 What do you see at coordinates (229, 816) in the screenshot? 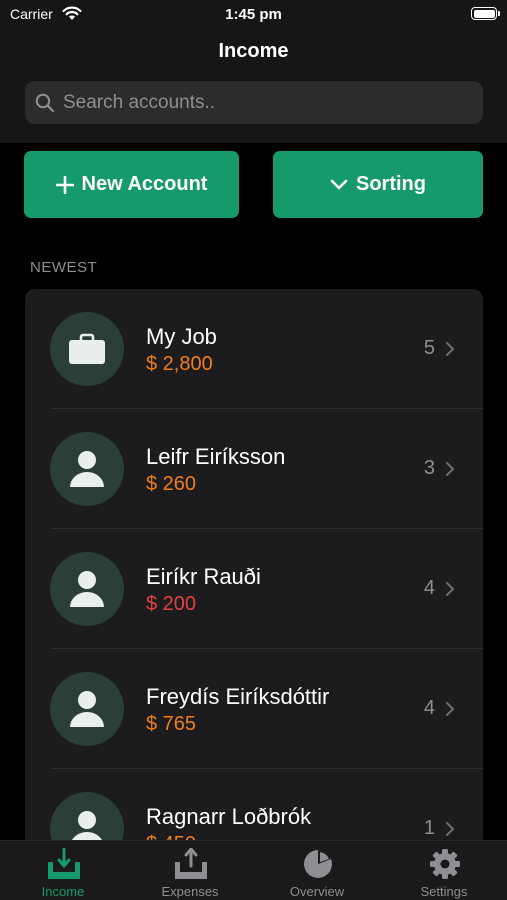
I see `account-name: Ragnarr Loðbrók` at bounding box center [229, 816].